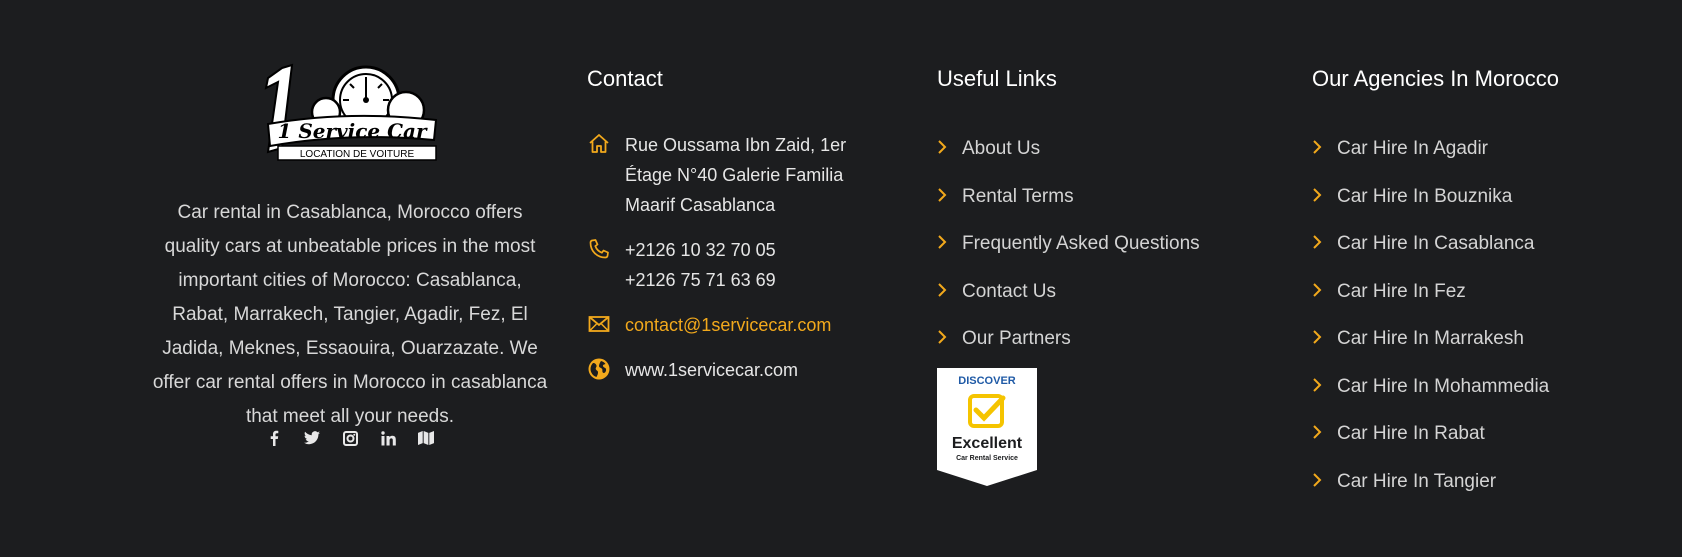  I want to click on agency-label: Car Hire In Rabat, so click(1411, 433).